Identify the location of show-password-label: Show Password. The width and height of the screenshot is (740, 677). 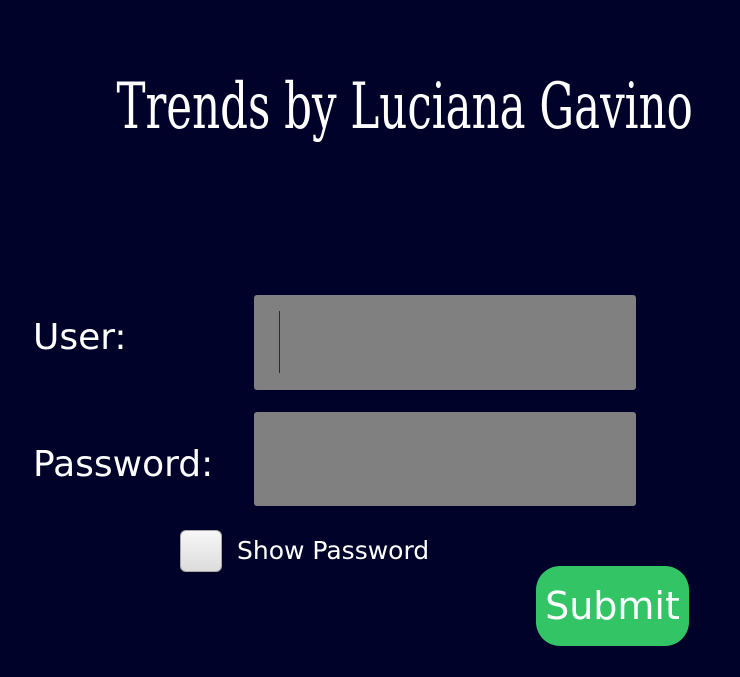
(333, 551).